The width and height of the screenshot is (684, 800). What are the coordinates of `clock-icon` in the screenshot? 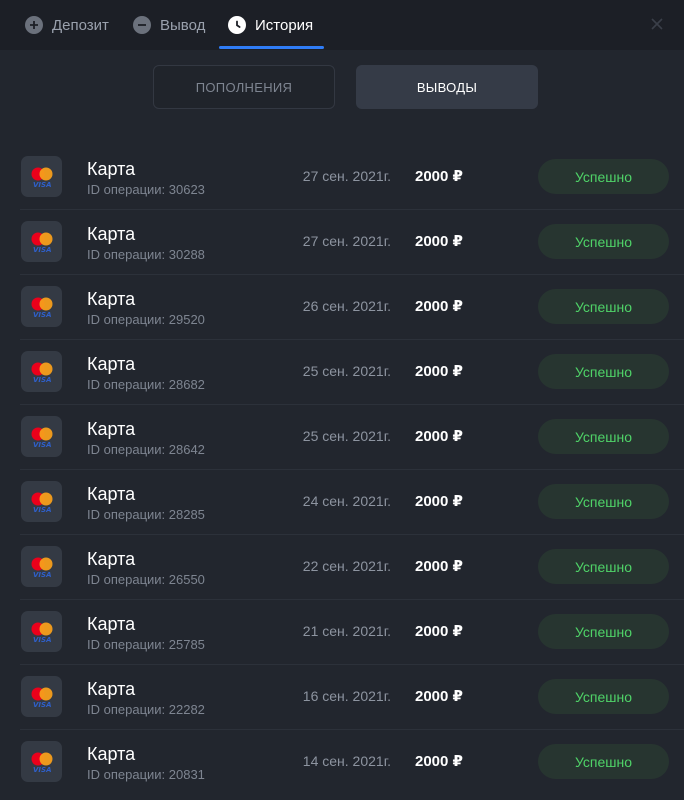 It's located at (237, 25).